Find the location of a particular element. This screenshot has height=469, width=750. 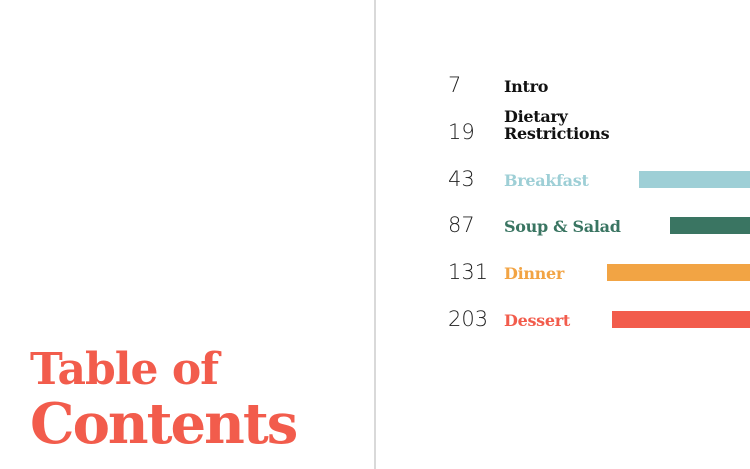

toc-entry-intro: 7 Intro is located at coordinates (599, 88).